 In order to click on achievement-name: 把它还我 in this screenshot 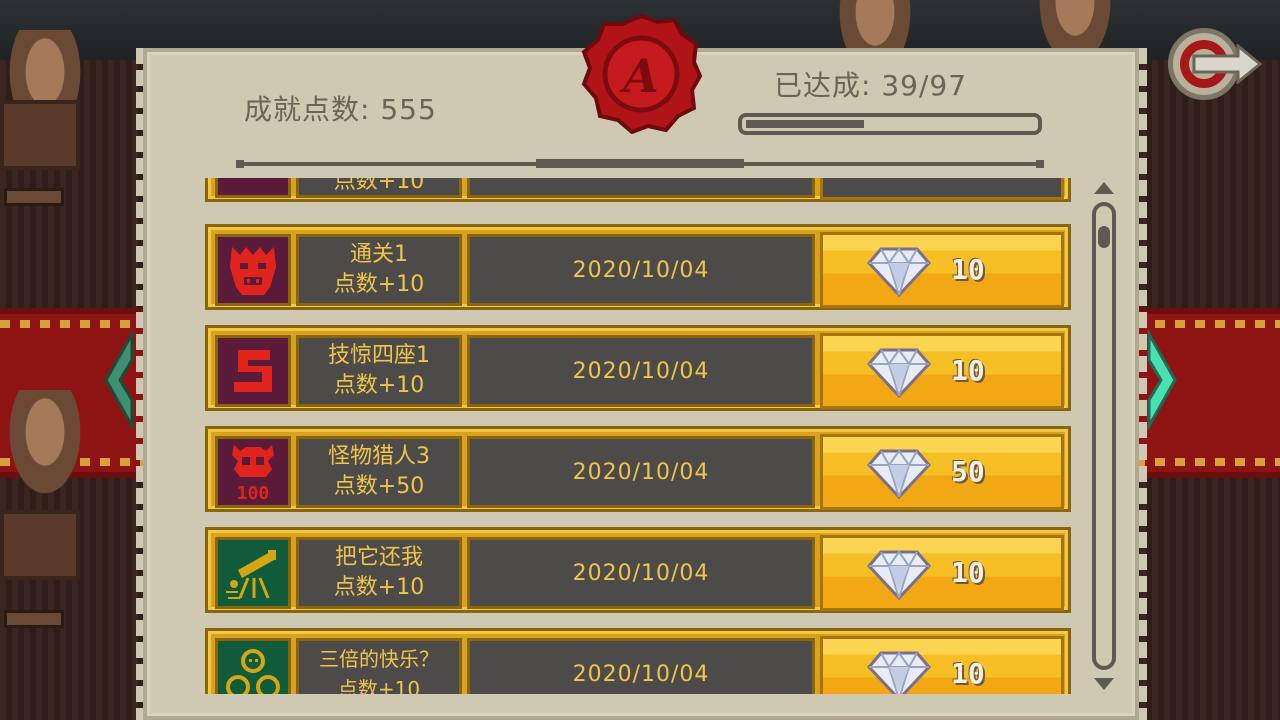, I will do `click(378, 557)`.